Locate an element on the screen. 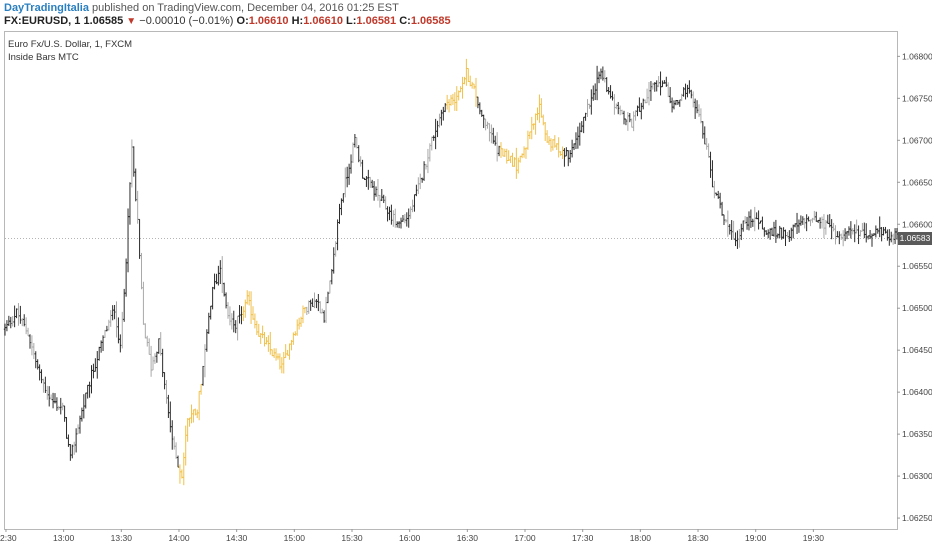  y-tick-label: 1.06800 is located at coordinates (917, 56).